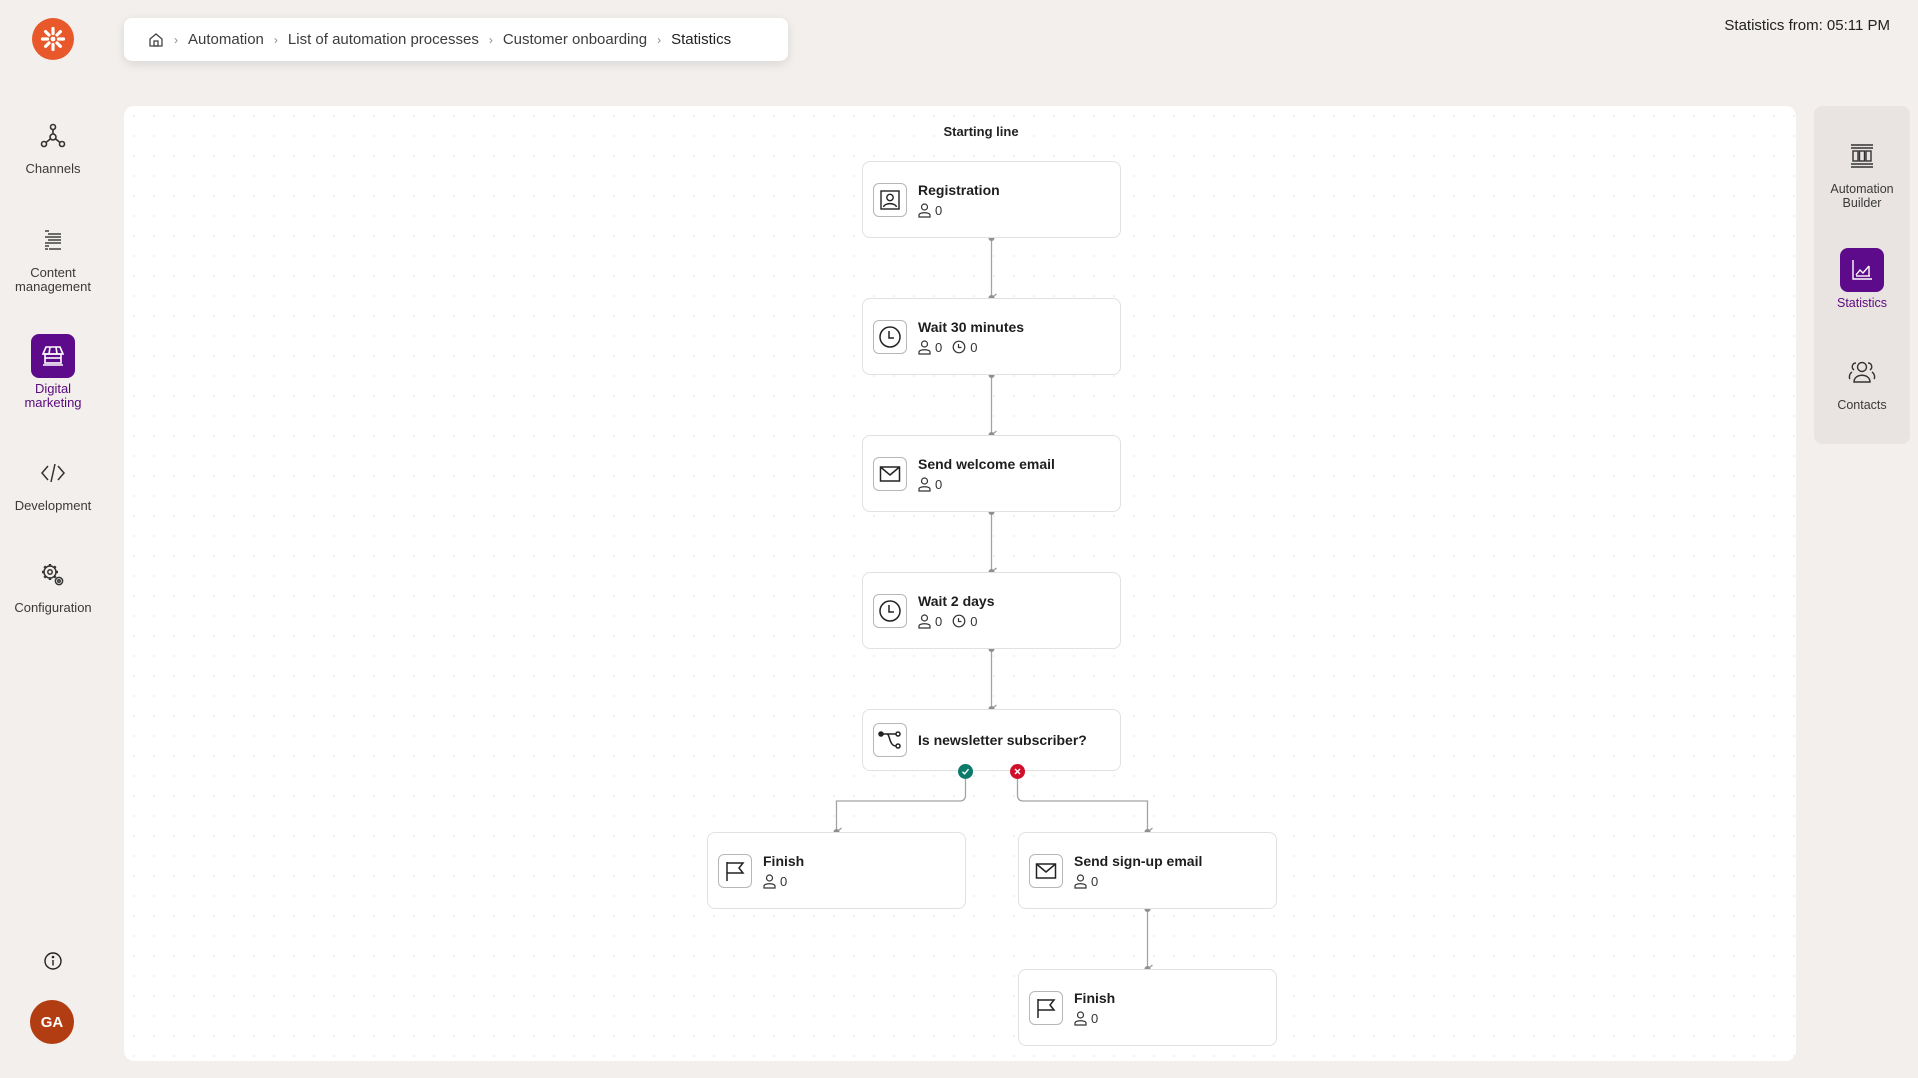  I want to click on sidebar-item-development: Development, so click(53, 482).